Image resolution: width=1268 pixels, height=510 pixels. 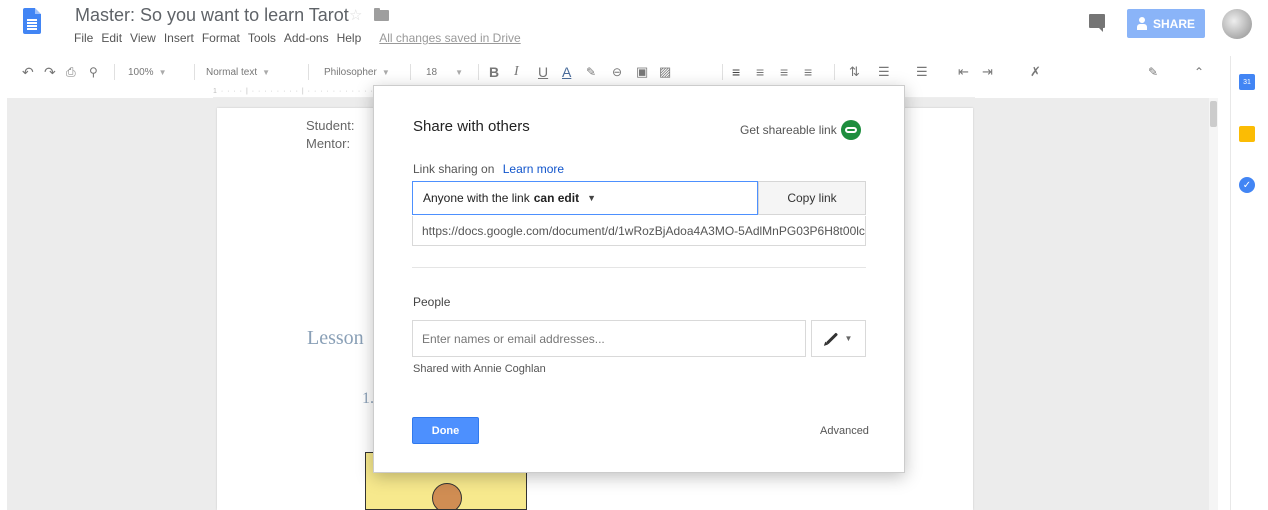 I want to click on tasks-icon: ✓, so click(x=1247, y=185).